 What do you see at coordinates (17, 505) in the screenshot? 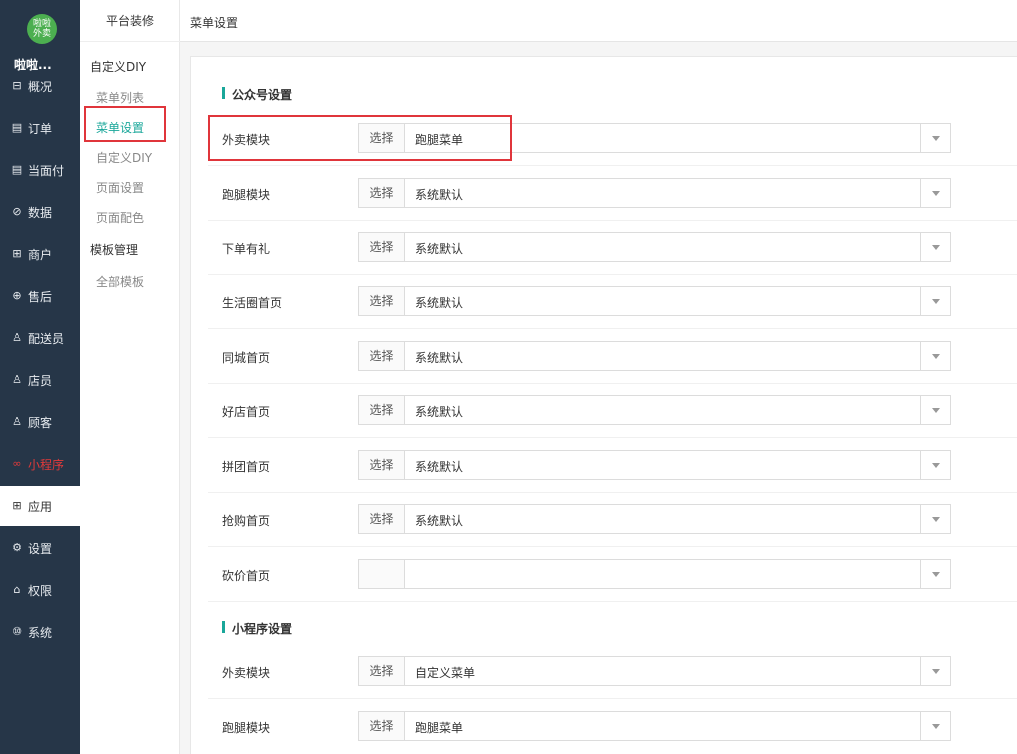
I see `apps-icon: ⊞` at bounding box center [17, 505].